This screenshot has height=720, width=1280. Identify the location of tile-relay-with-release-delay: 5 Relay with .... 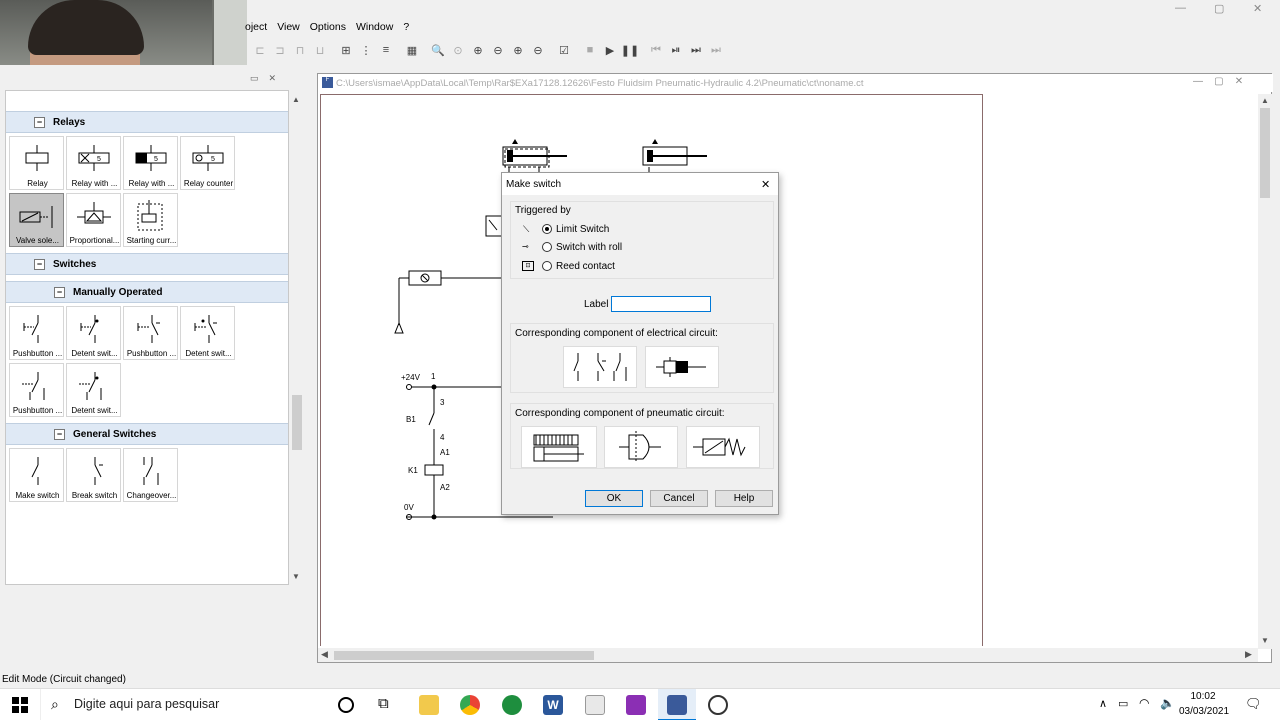
(150, 163).